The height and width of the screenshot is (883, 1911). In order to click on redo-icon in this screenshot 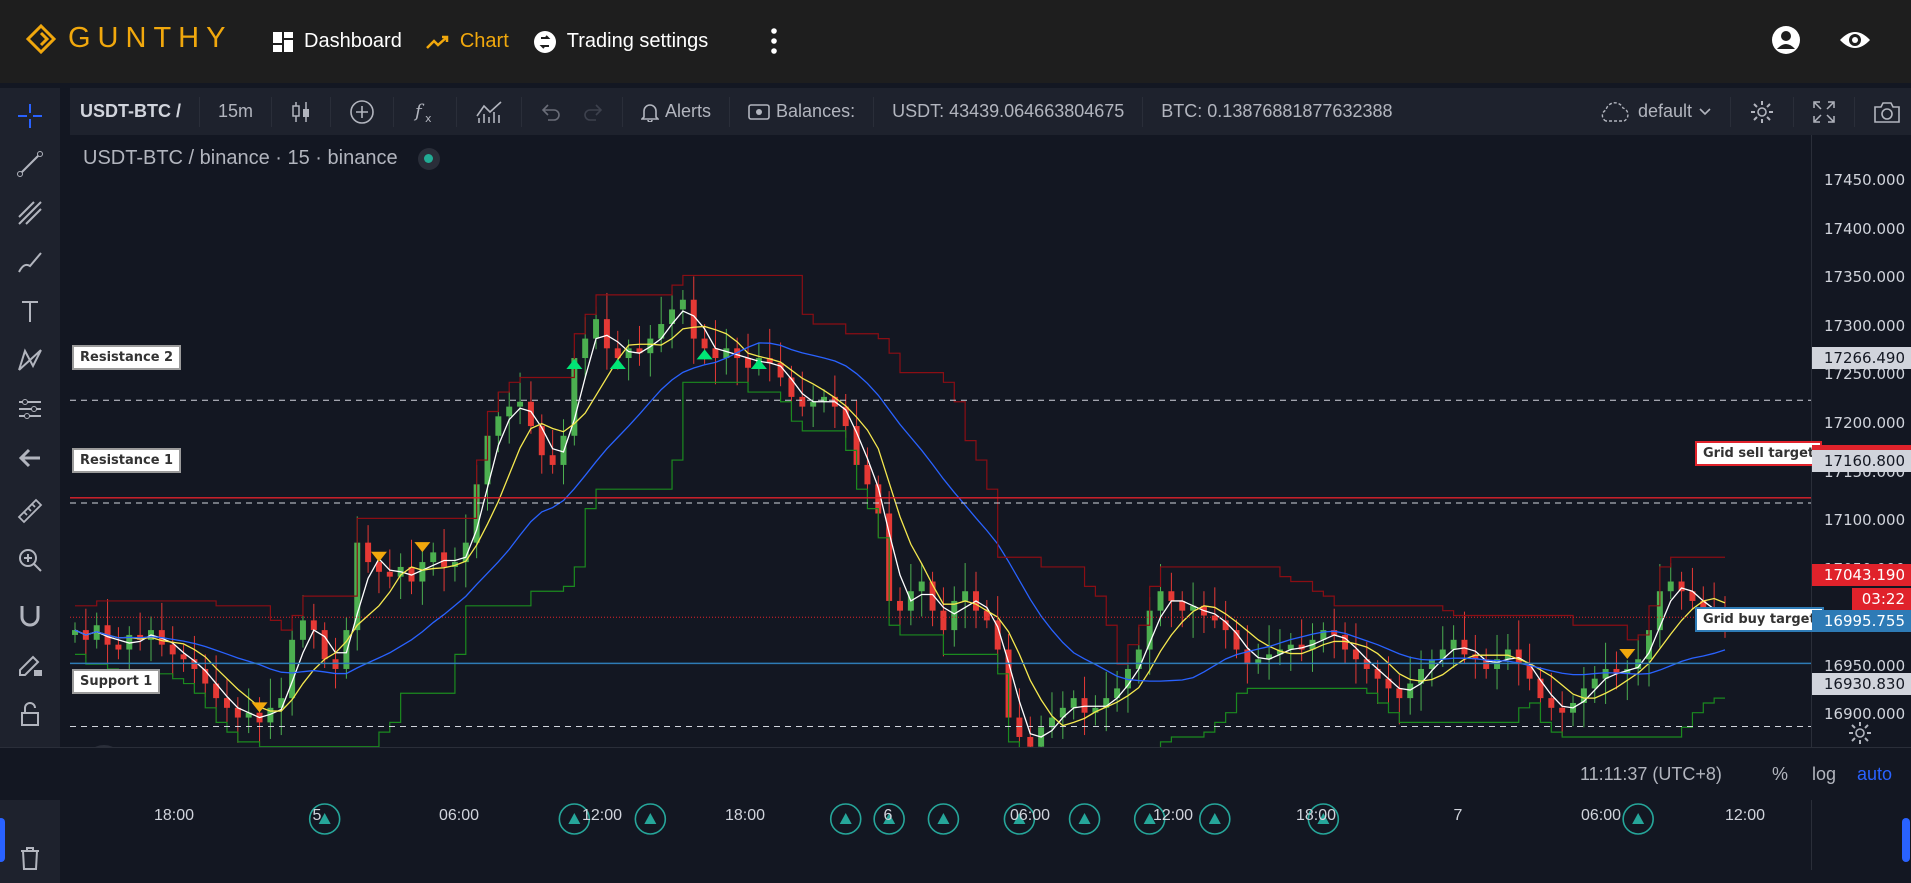, I will do `click(593, 112)`.